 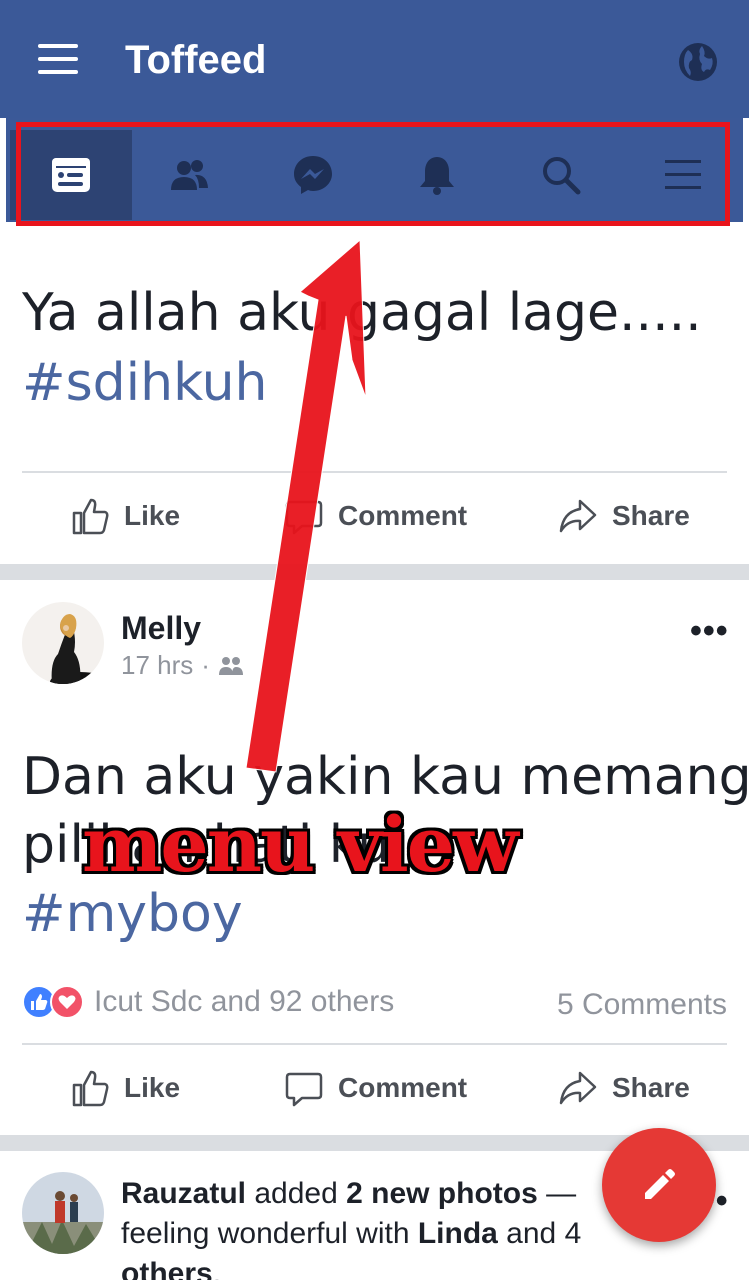 What do you see at coordinates (374, 109) in the screenshot?
I see `status-strip` at bounding box center [374, 109].